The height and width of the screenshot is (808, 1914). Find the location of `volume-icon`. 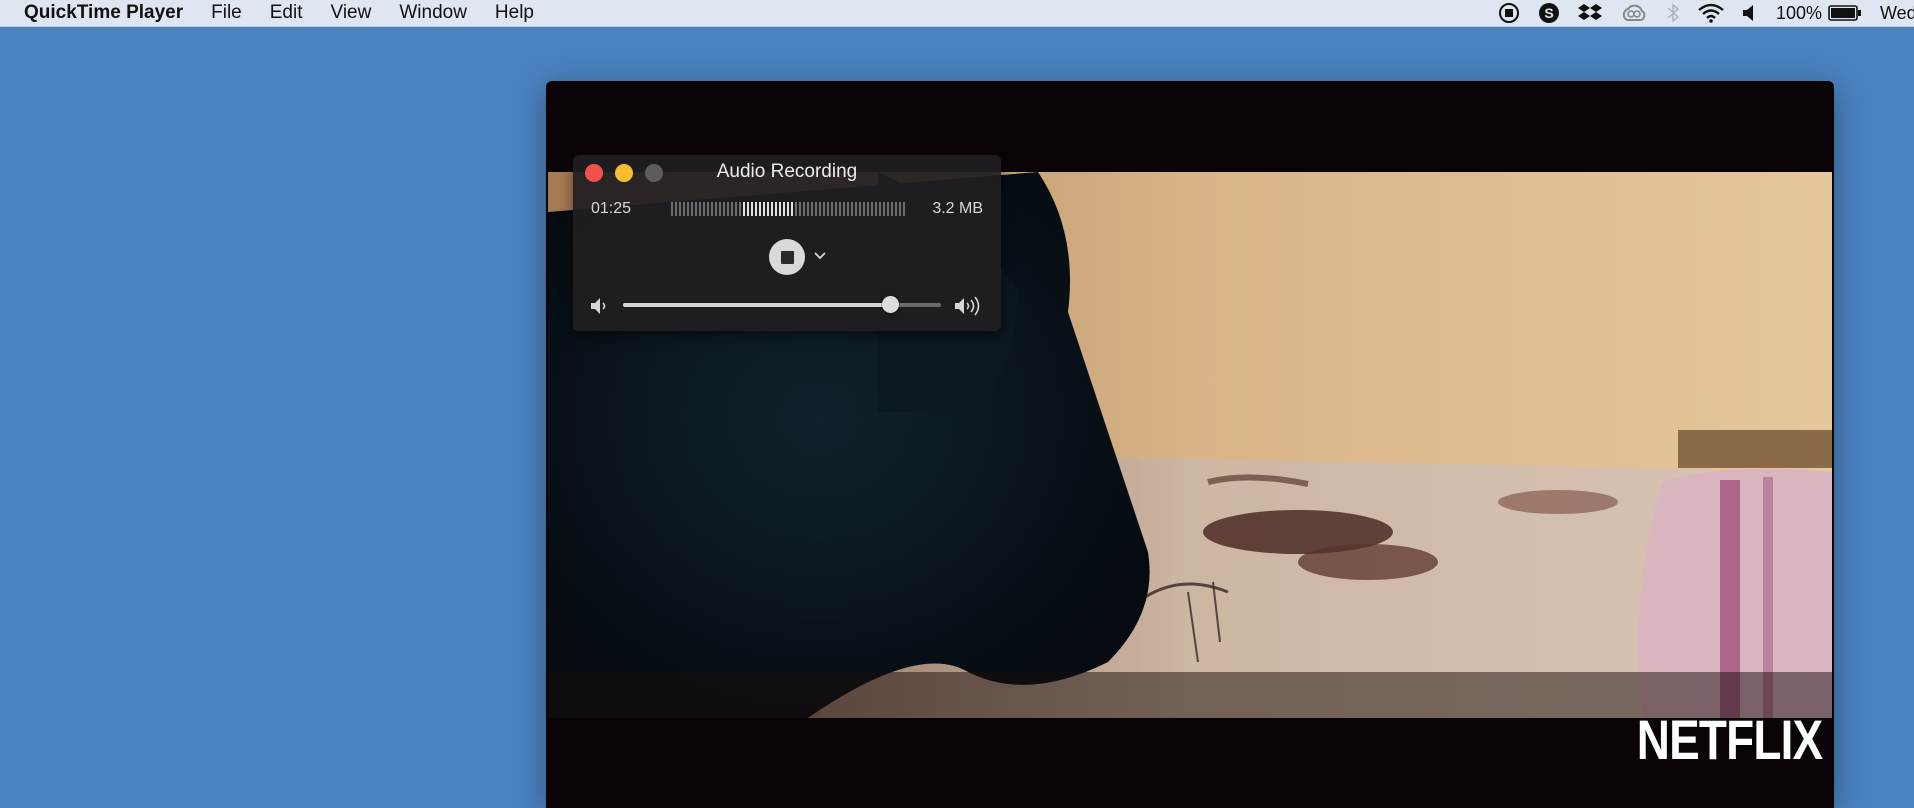

volume-icon is located at coordinates (1750, 13).